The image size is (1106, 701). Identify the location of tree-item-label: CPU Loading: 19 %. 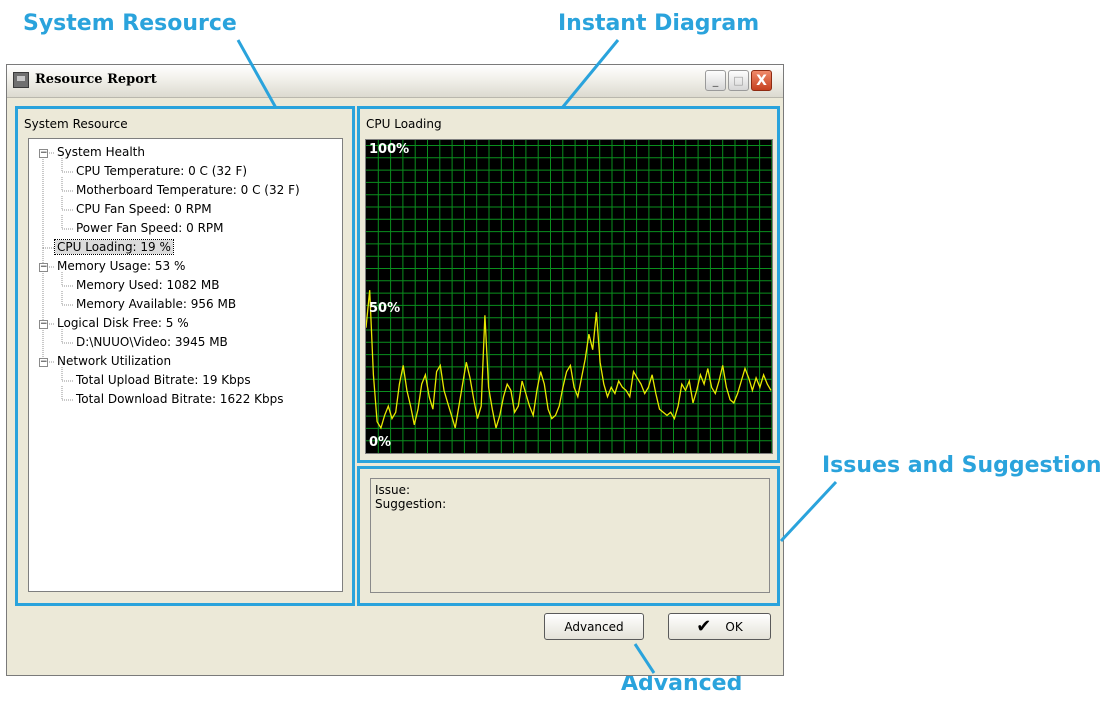
(114, 247).